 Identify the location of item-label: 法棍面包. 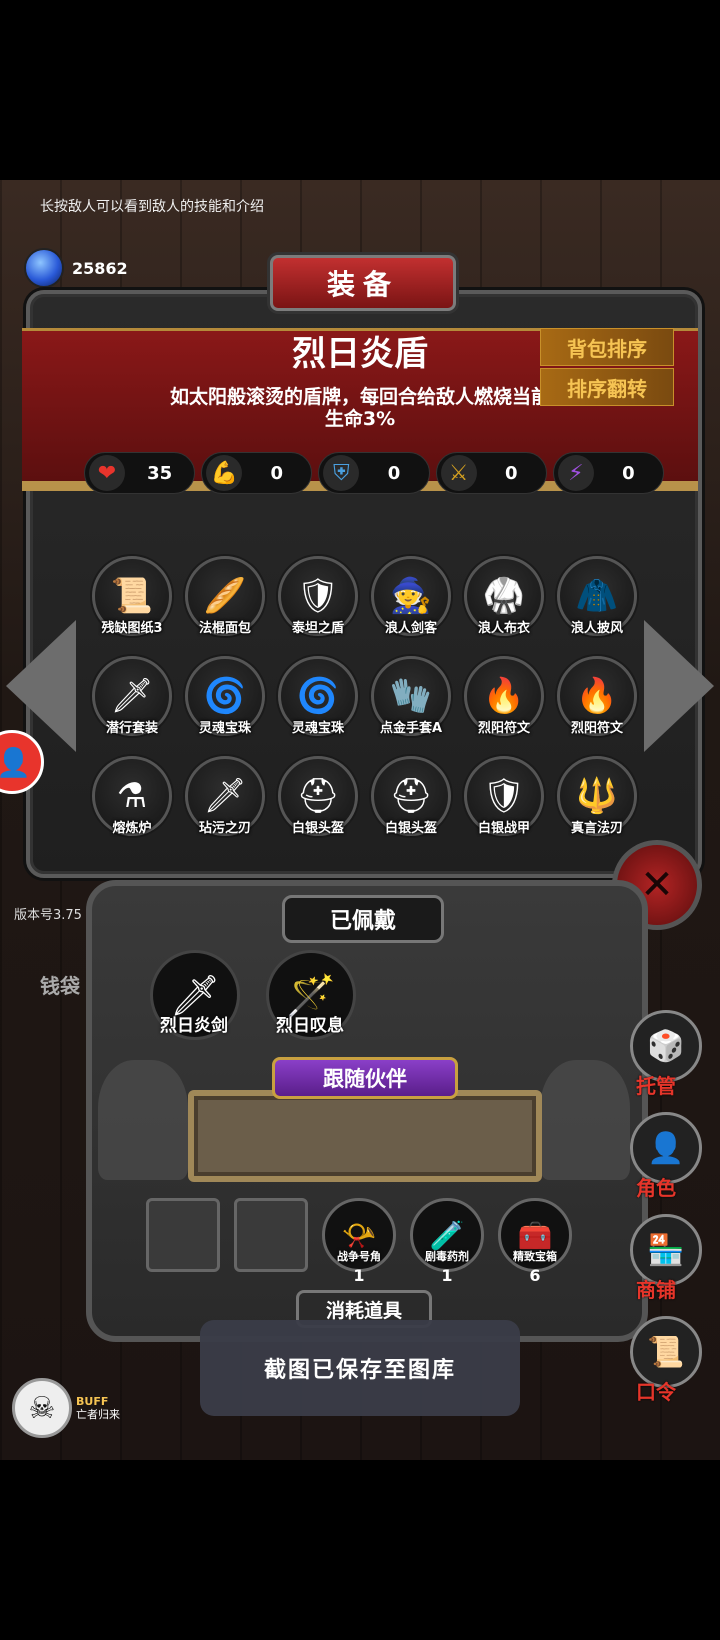
(224, 628).